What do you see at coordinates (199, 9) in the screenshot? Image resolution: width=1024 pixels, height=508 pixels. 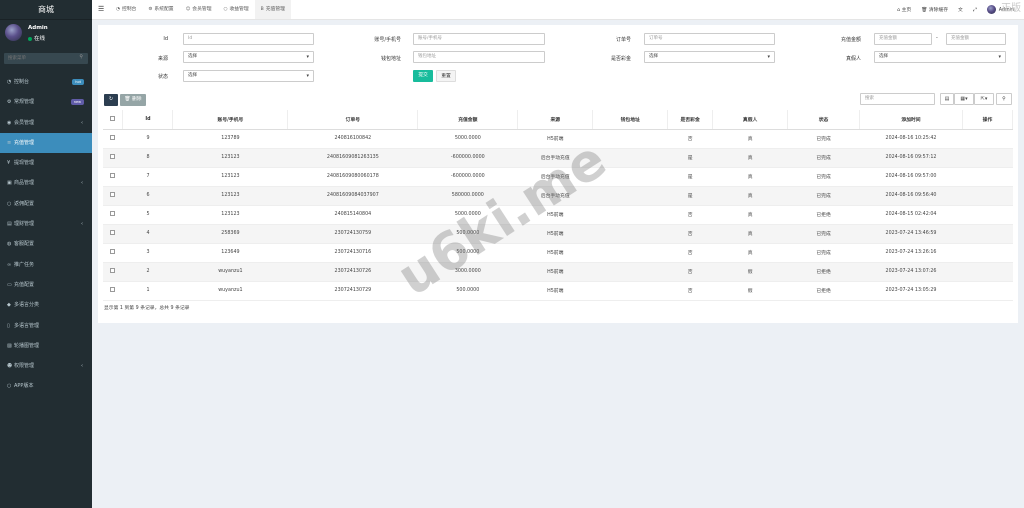 I see `nav-tab: ☺ 会员管理` at bounding box center [199, 9].